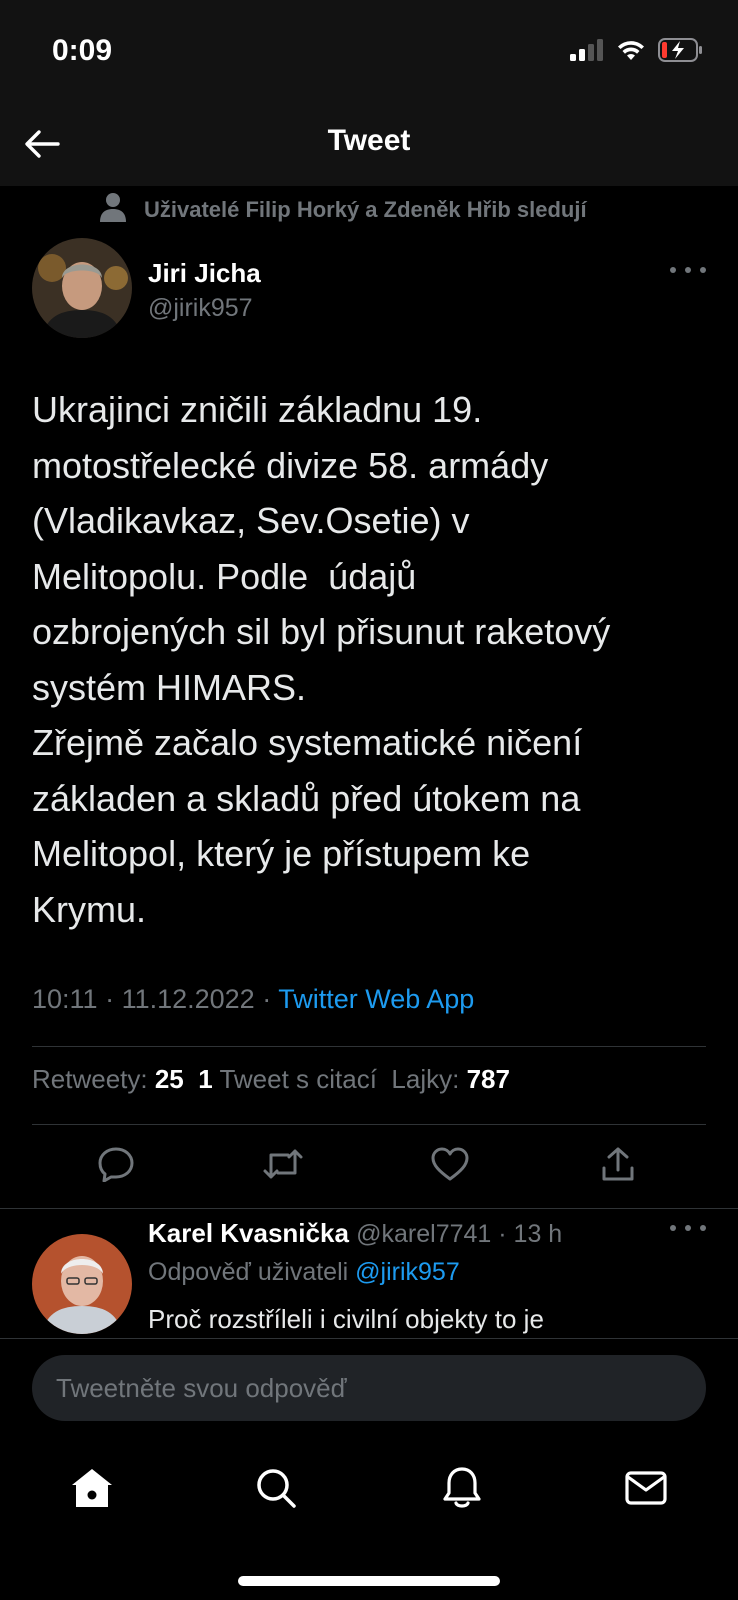 The image size is (738, 1600). Describe the element at coordinates (188, 999) in the screenshot. I see `tweet-date: 11.12.2022` at that location.